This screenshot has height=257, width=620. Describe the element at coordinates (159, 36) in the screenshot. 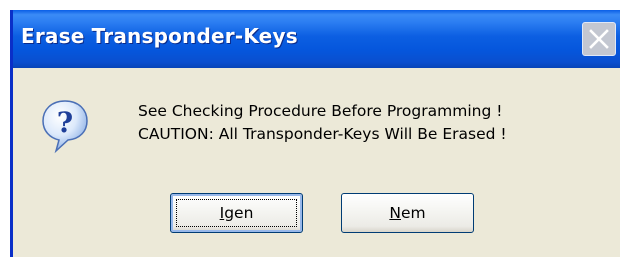

I see `window-title: Erase Transponder-Keys` at that location.